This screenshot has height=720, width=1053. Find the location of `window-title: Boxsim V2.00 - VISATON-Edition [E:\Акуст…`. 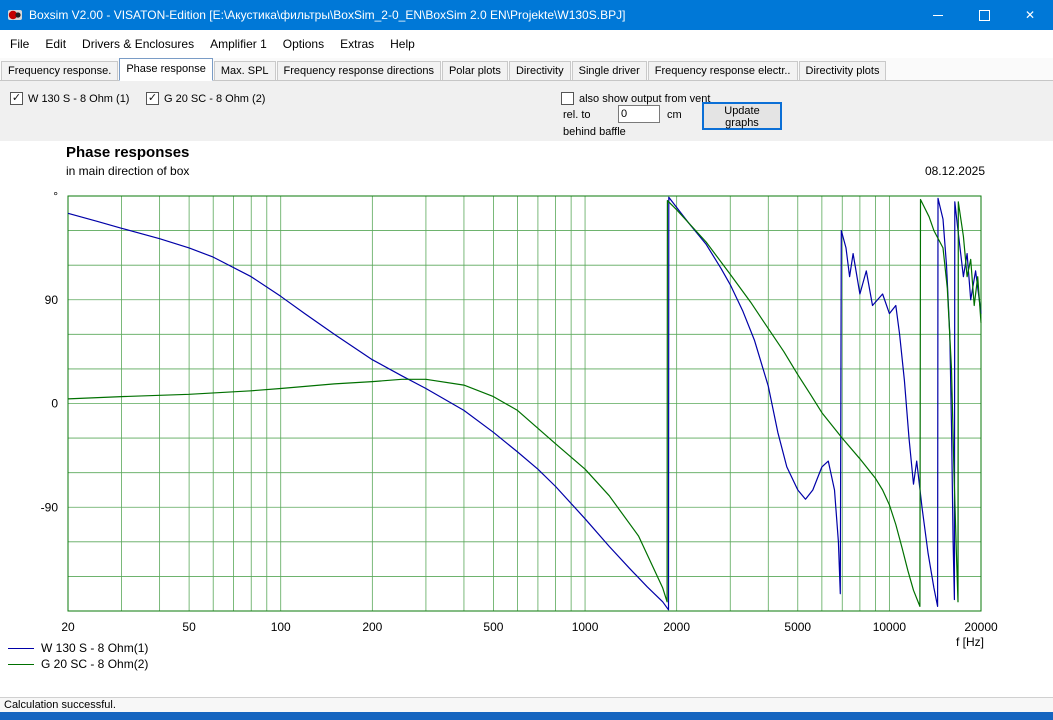

window-title: Boxsim V2.00 - VISATON-Edition [E:\Акуст… is located at coordinates (327, 15).